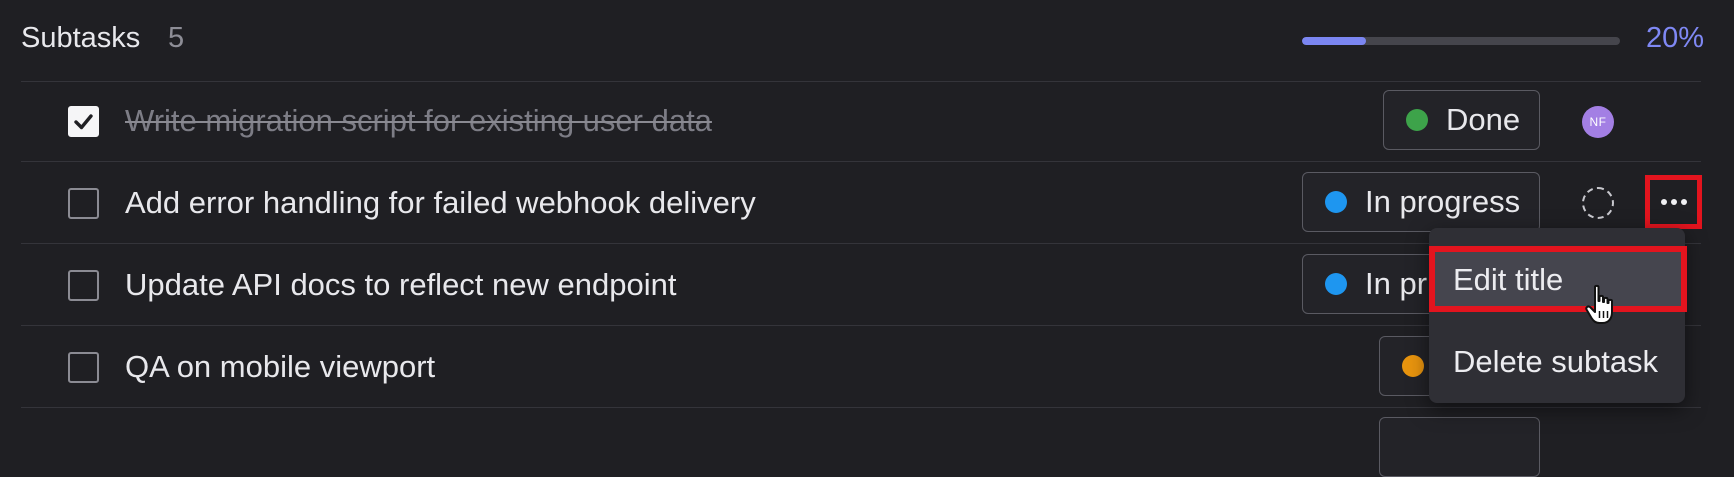  I want to click on more-options-button, so click(1673, 202).